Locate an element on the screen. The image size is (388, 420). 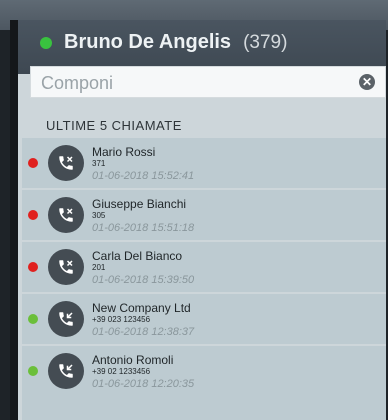
call-row: Giuseppe Bianchi 305 01-06-2018 15:51:18 is located at coordinates (204, 216).